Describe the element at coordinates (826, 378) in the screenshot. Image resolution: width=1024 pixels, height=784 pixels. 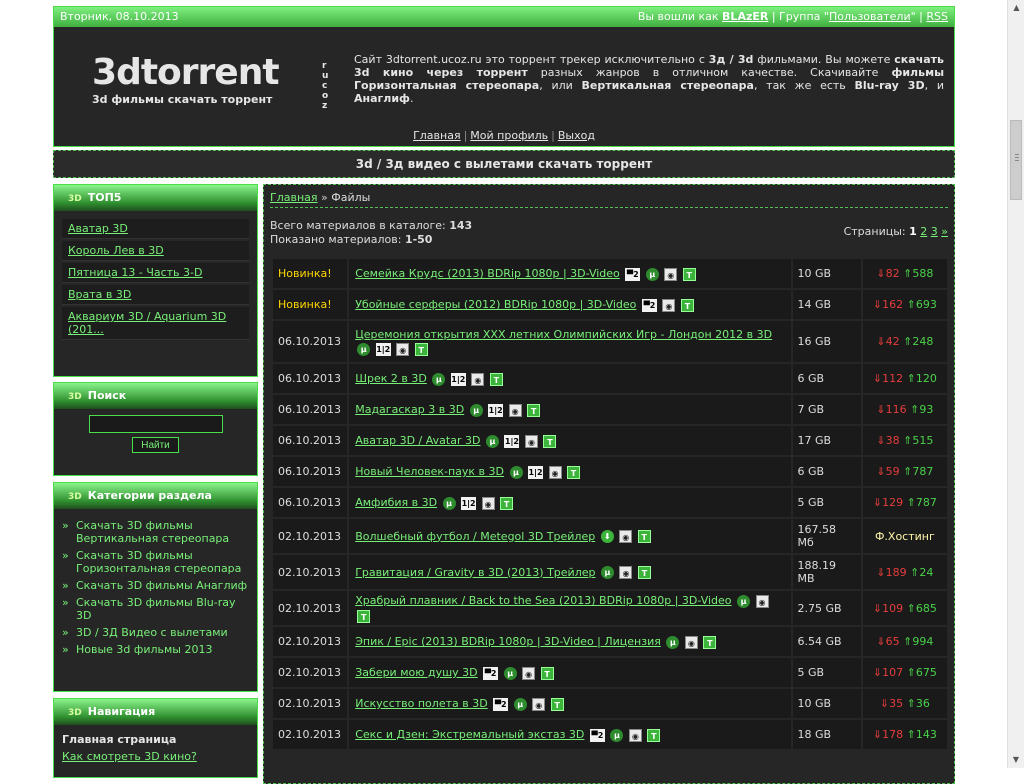
I see `file-size: 6 GB` at that location.